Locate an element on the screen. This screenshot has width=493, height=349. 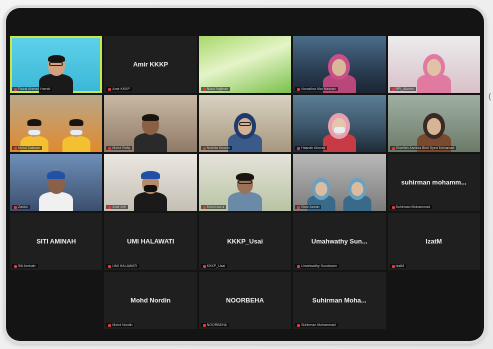
participant-label: Mohd Zakwan is located at coordinates (27, 148).